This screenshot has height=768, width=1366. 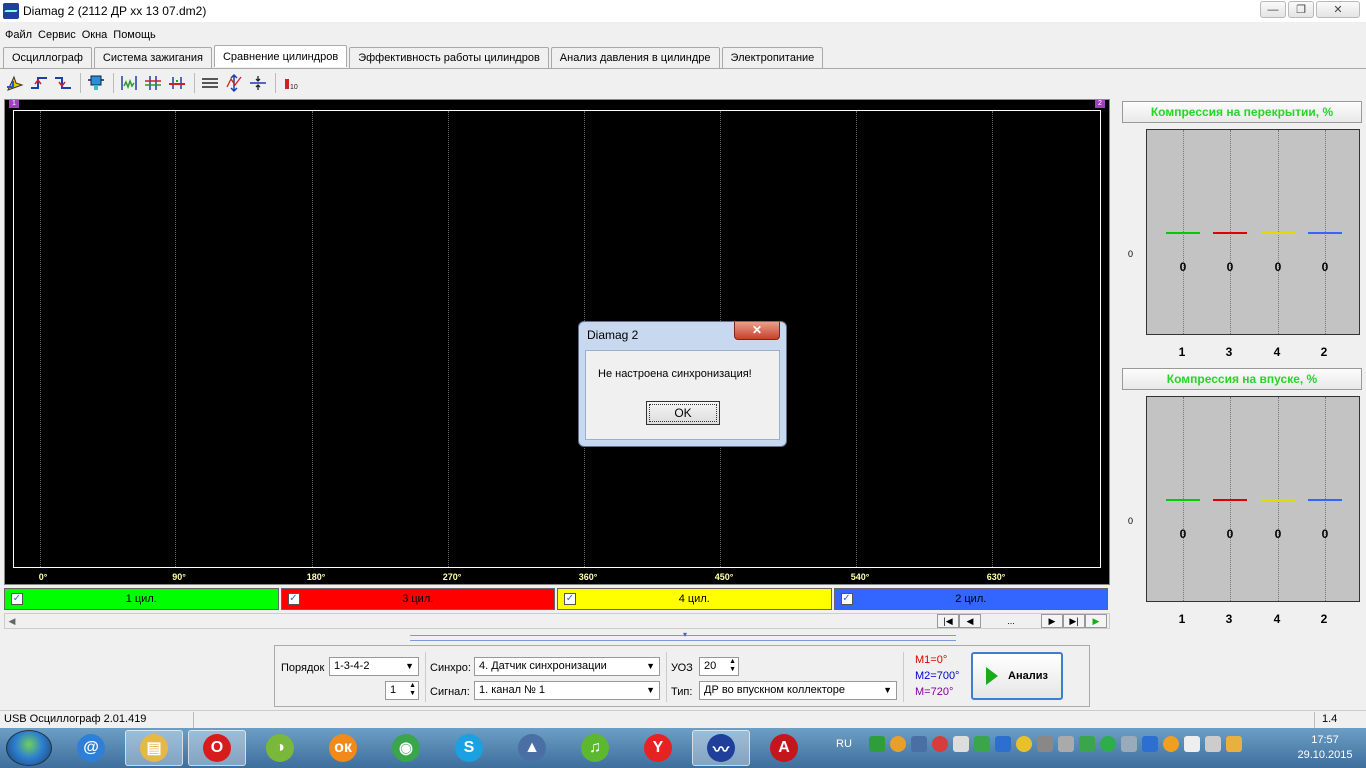 I want to click on taskbar-app: @, so click(x=91, y=748).